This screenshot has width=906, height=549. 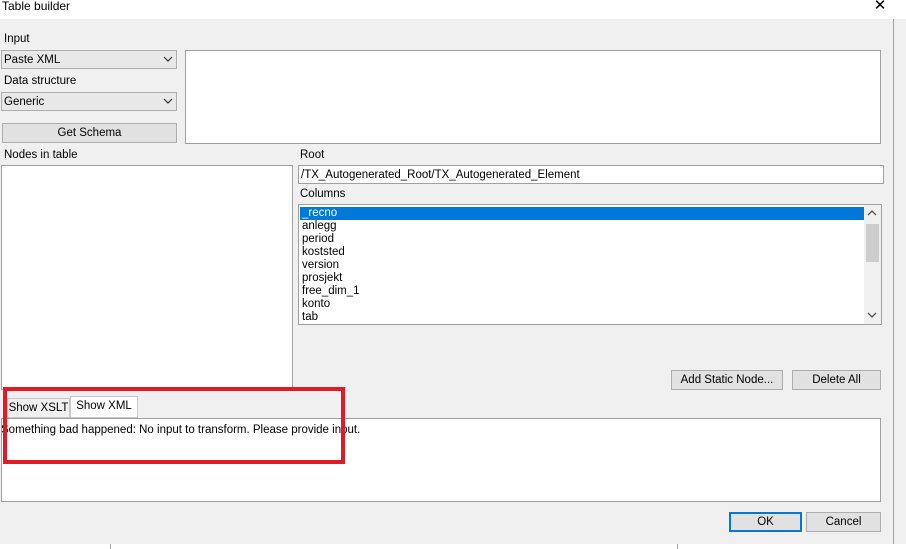 What do you see at coordinates (872, 315) in the screenshot?
I see `scroll-down-icon` at bounding box center [872, 315].